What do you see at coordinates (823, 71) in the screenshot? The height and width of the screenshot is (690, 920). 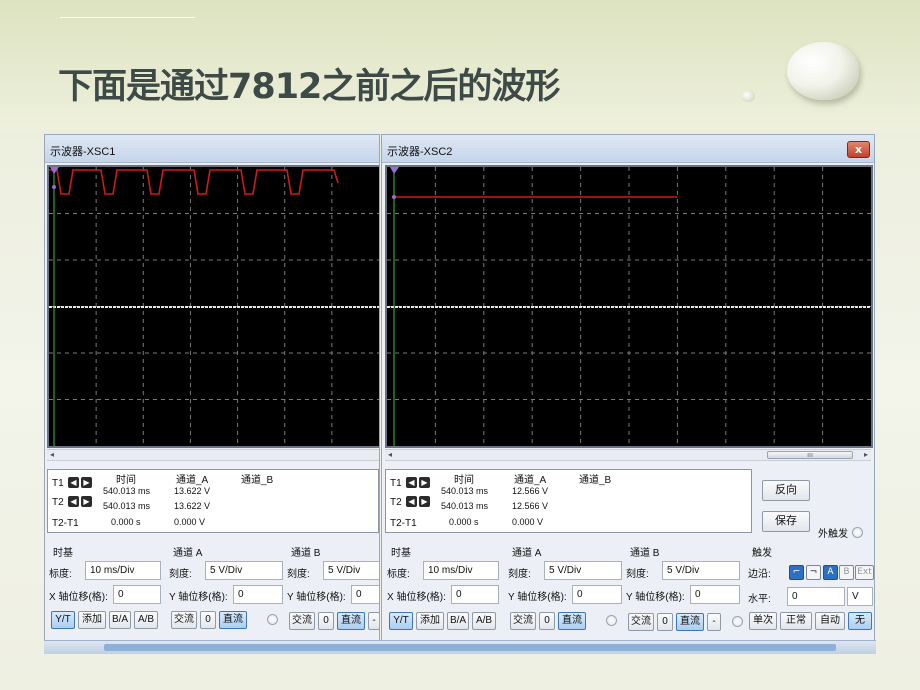 I see `water-drop-decoration` at bounding box center [823, 71].